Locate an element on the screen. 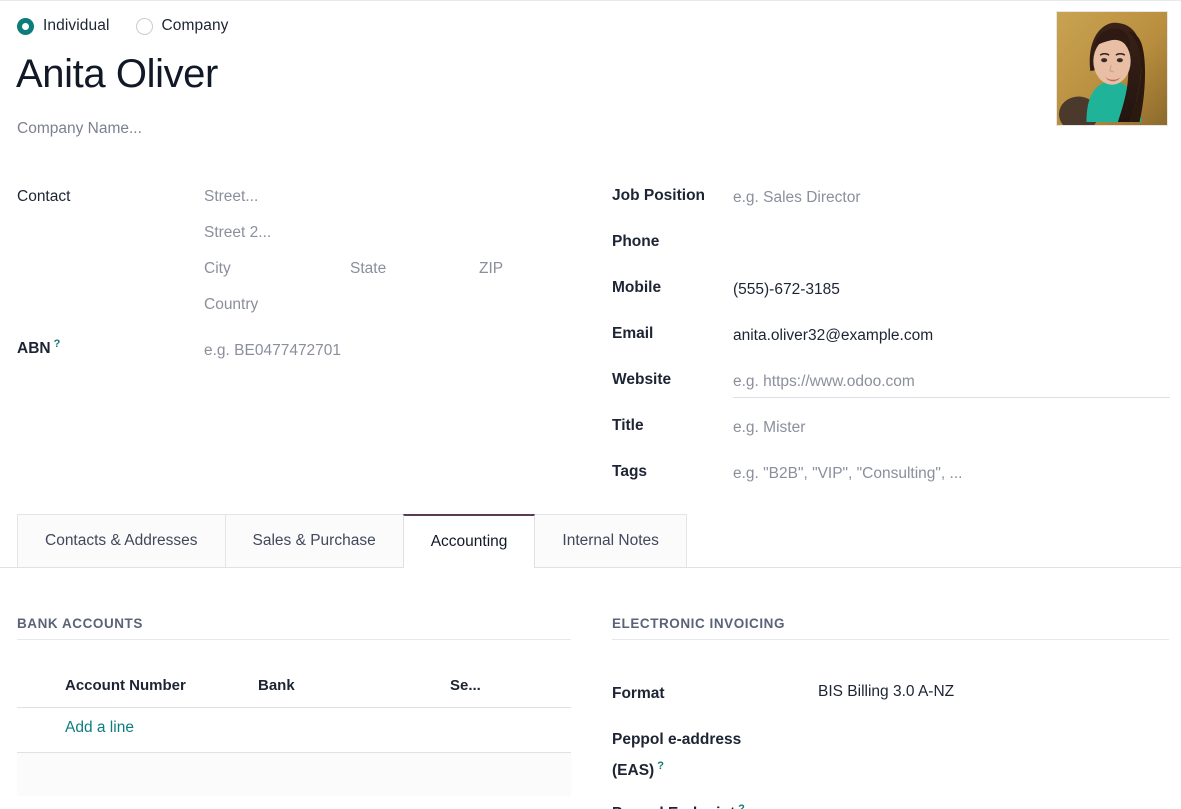  field-contact-label: Contact is located at coordinates (43, 197).